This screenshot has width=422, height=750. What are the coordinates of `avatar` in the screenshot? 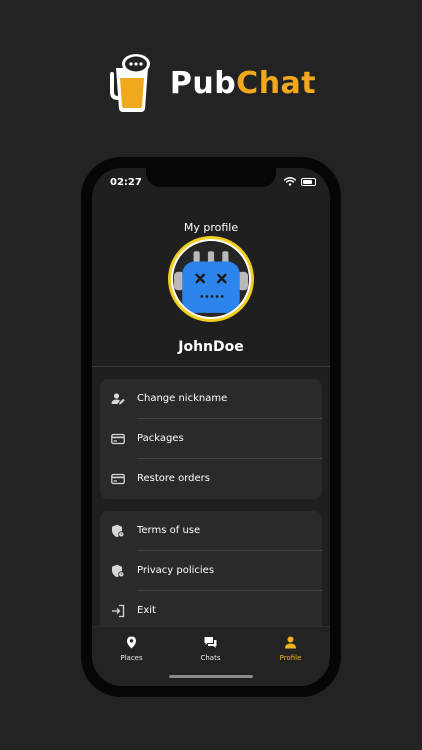 It's located at (211, 279).